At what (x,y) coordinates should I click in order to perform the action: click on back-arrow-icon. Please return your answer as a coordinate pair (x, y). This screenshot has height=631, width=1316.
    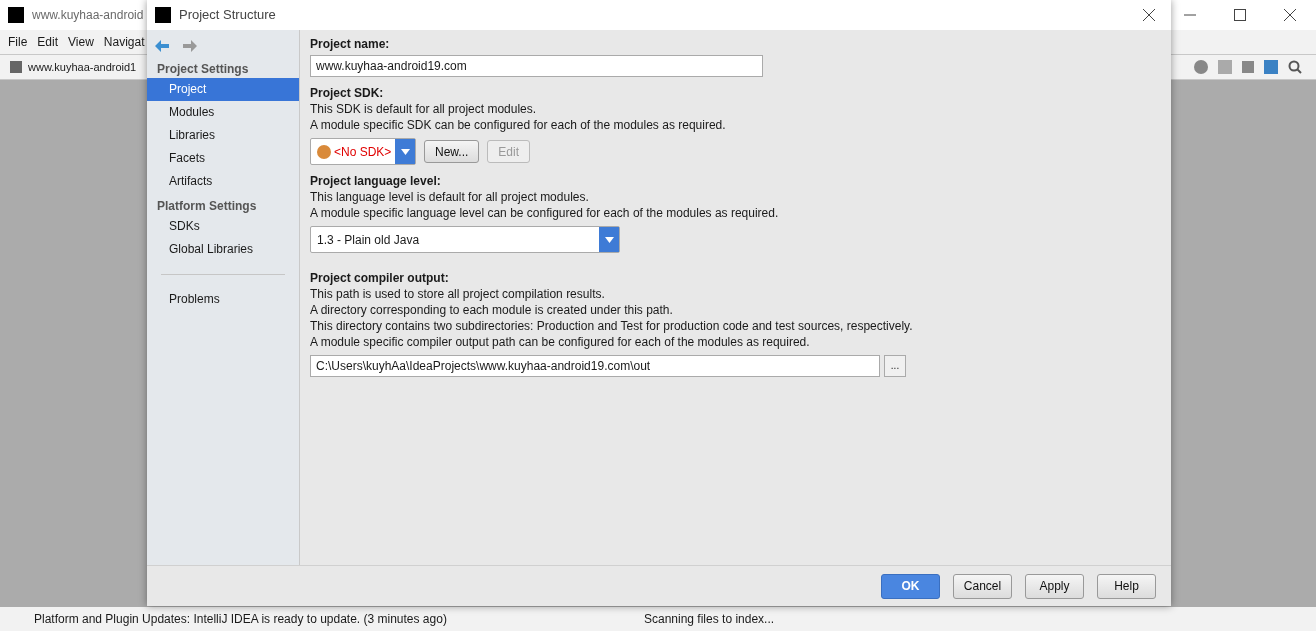
    Looking at the image, I should click on (162, 46).